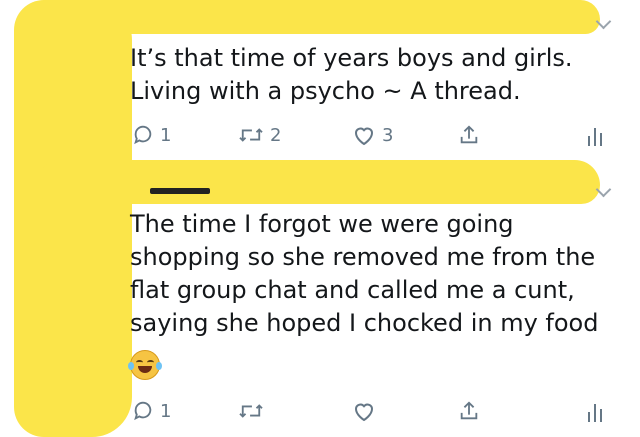 The width and height of the screenshot is (640, 437). I want to click on retweet-button, so click(254, 411).